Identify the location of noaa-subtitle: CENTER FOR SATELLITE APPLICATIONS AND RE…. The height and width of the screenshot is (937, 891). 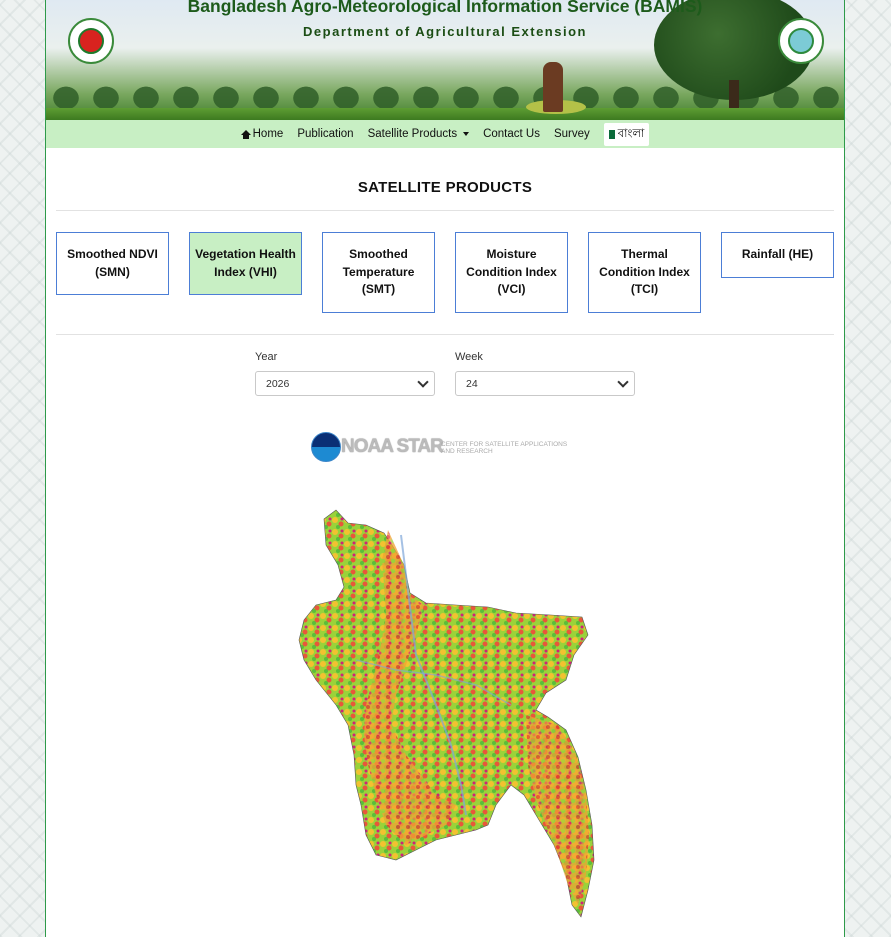
(504, 448).